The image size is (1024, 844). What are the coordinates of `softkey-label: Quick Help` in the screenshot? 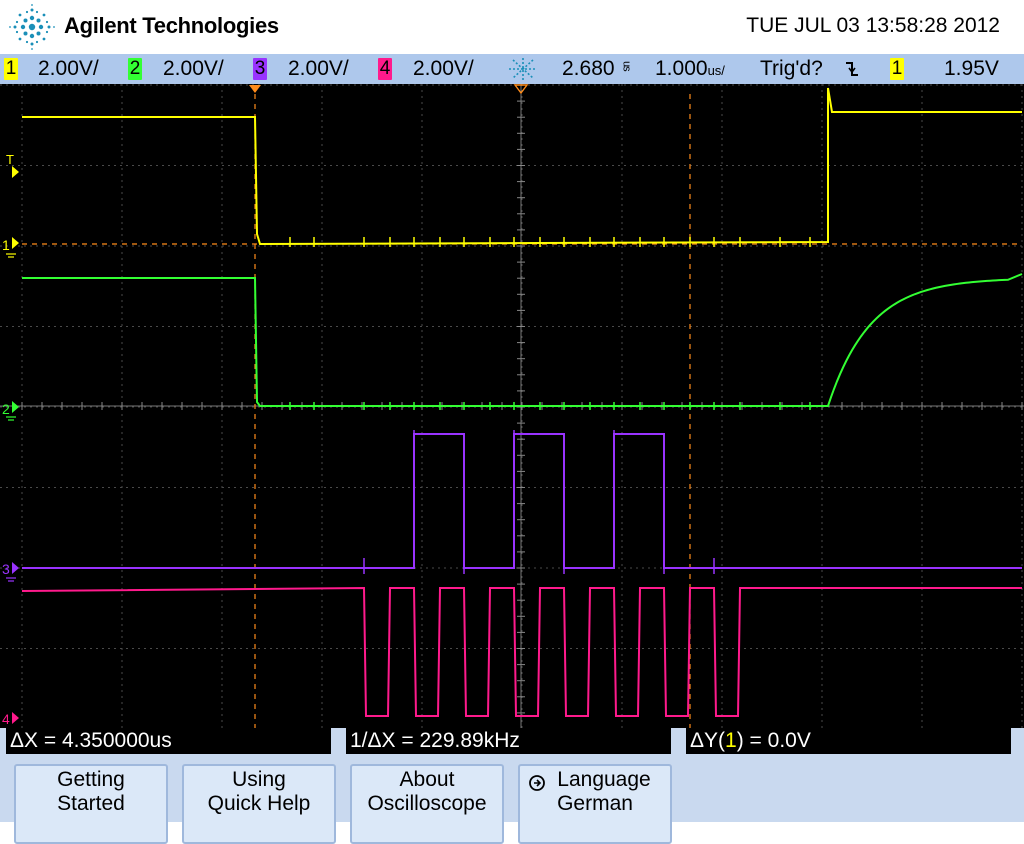 It's located at (259, 803).